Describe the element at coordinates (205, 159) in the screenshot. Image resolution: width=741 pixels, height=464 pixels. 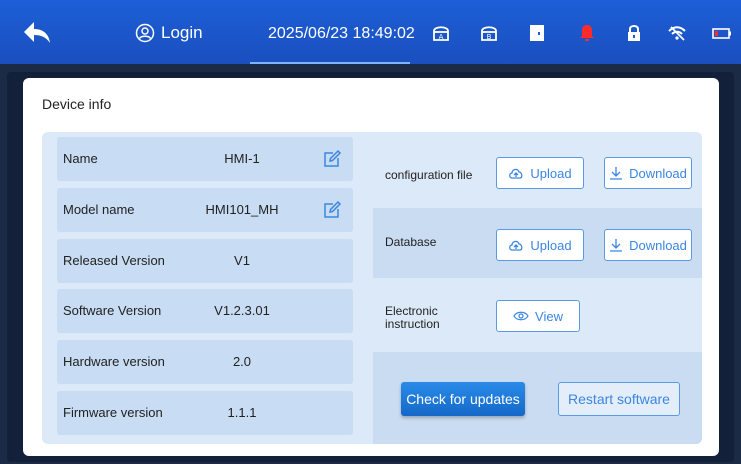
I see `info-row-name: Name HMI-1` at that location.